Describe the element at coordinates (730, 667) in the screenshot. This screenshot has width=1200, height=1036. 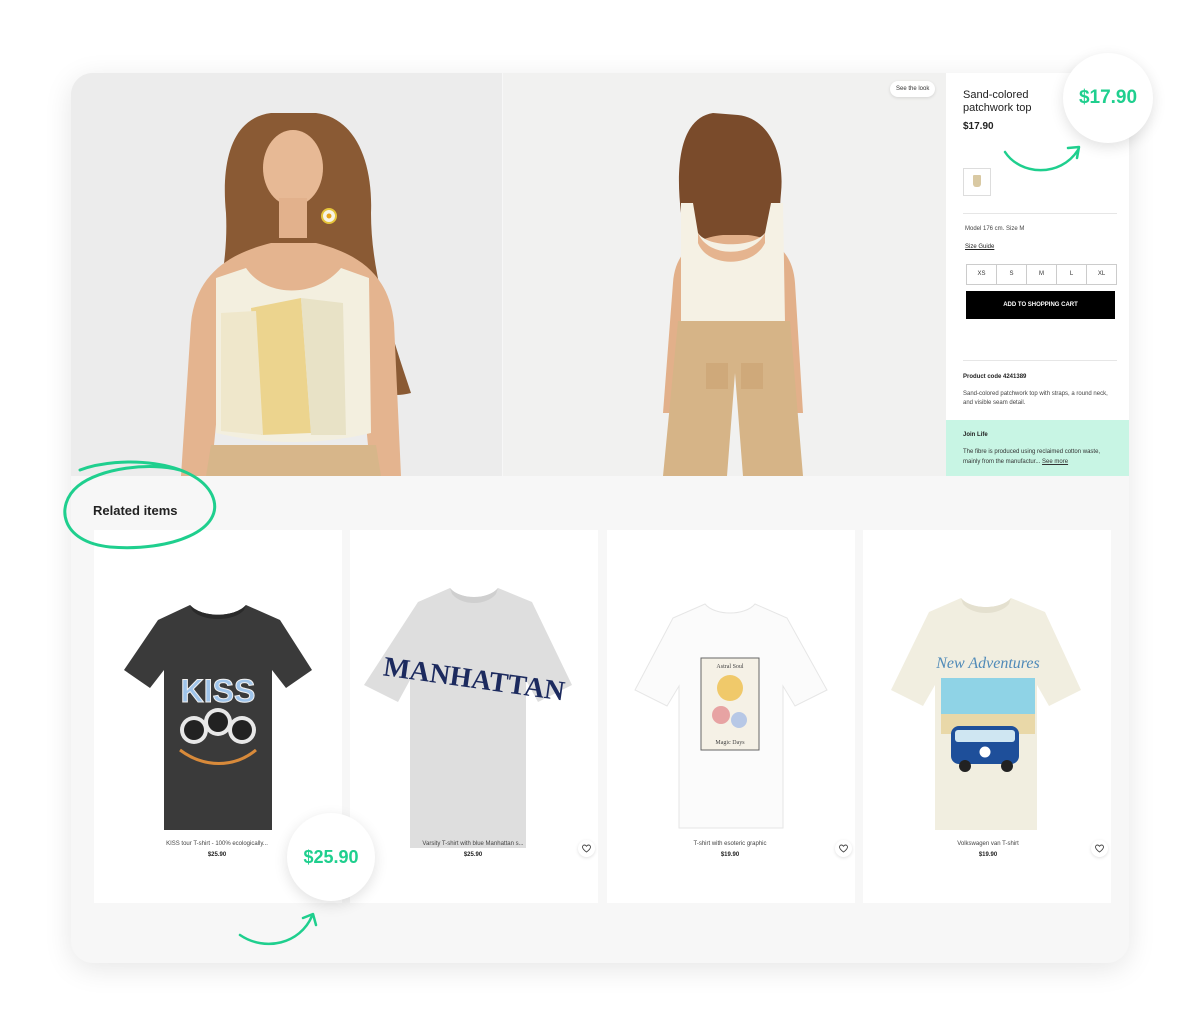
I see `astral-soul-text: Astral Soul` at that location.